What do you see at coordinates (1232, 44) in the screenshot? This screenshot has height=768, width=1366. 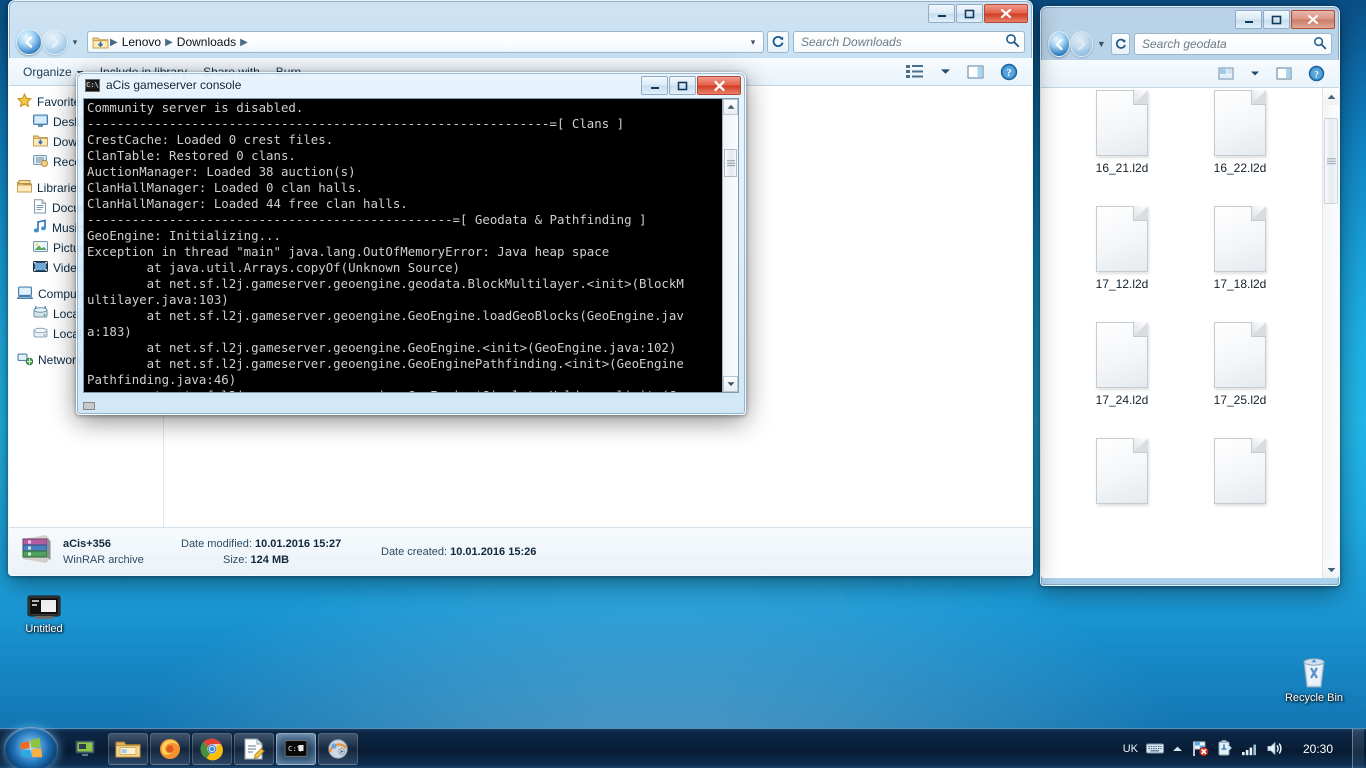 I see `geodata-search-input: Search geodata` at bounding box center [1232, 44].